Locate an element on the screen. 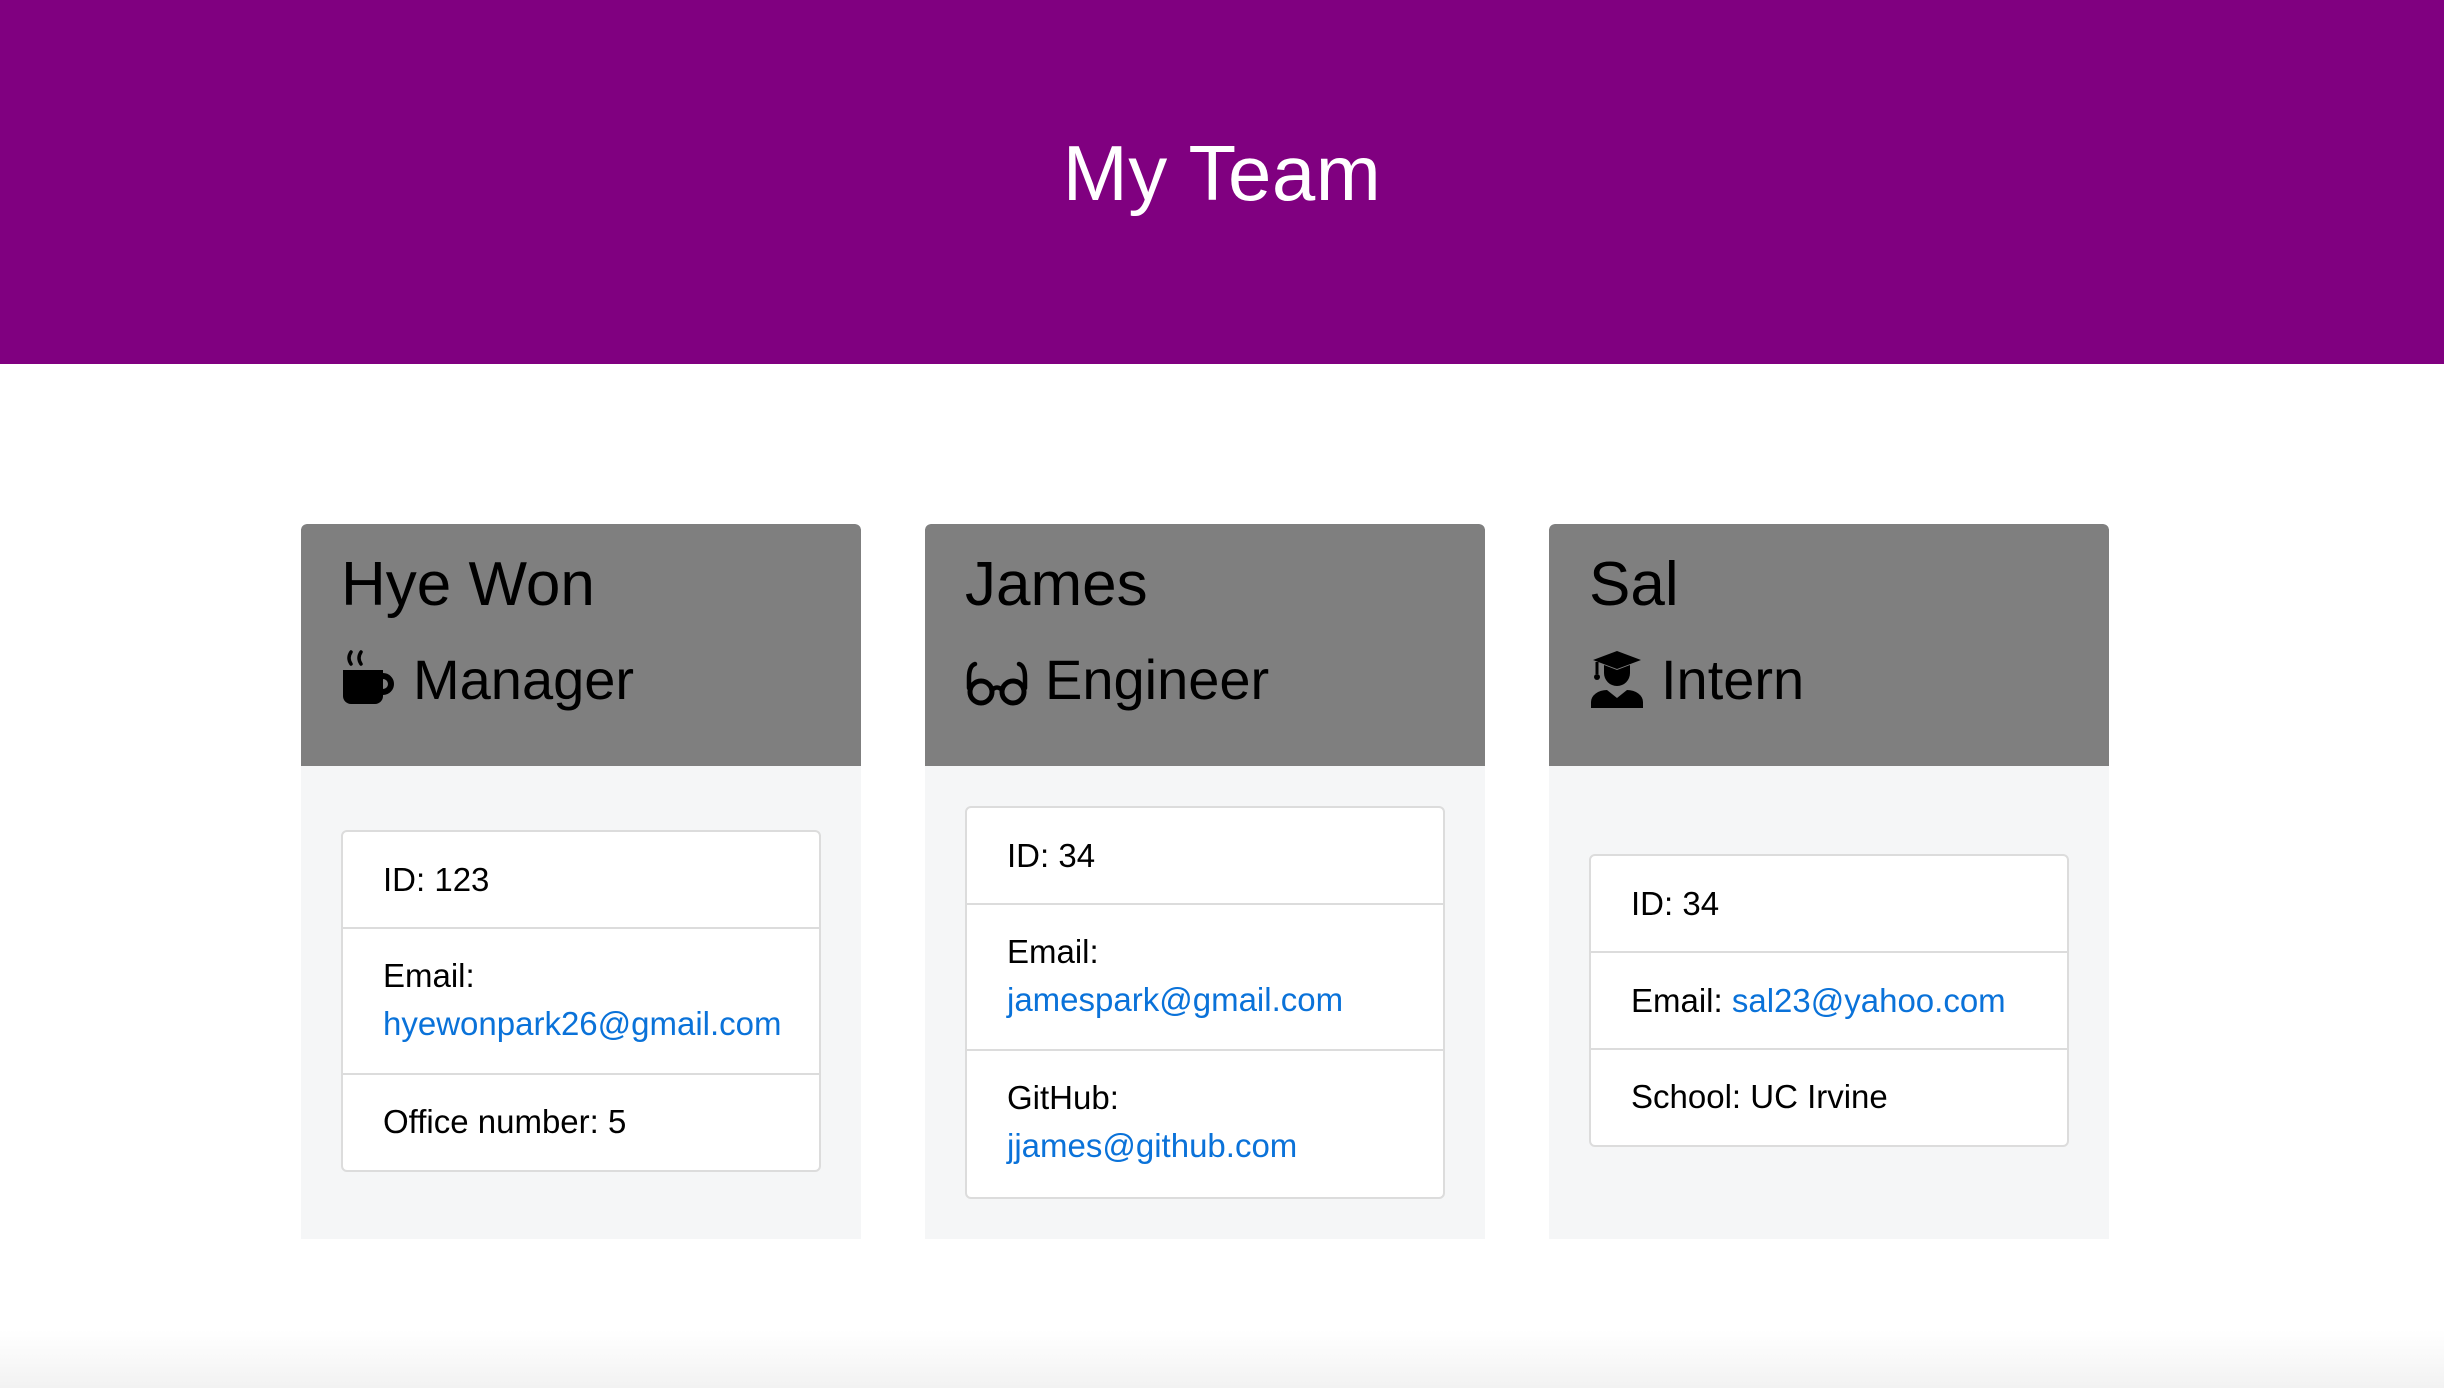  employee-role: Intern is located at coordinates (1696, 679).